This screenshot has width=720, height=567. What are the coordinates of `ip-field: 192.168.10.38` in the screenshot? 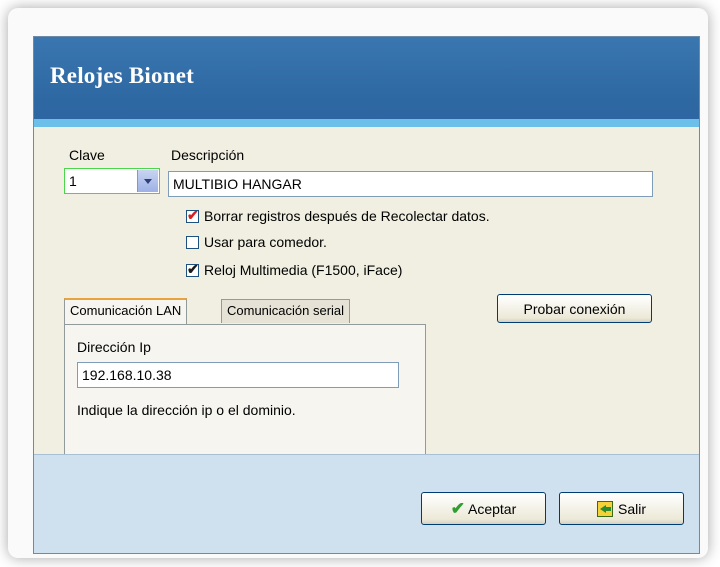 It's located at (238, 375).